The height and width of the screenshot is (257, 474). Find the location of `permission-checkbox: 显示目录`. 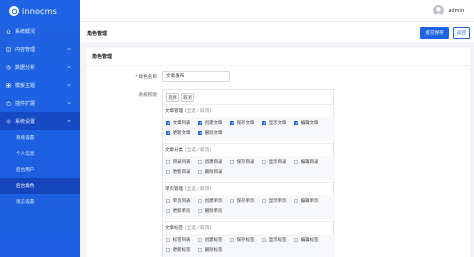

permission-checkbox: 显示目录 is located at coordinates (274, 162).